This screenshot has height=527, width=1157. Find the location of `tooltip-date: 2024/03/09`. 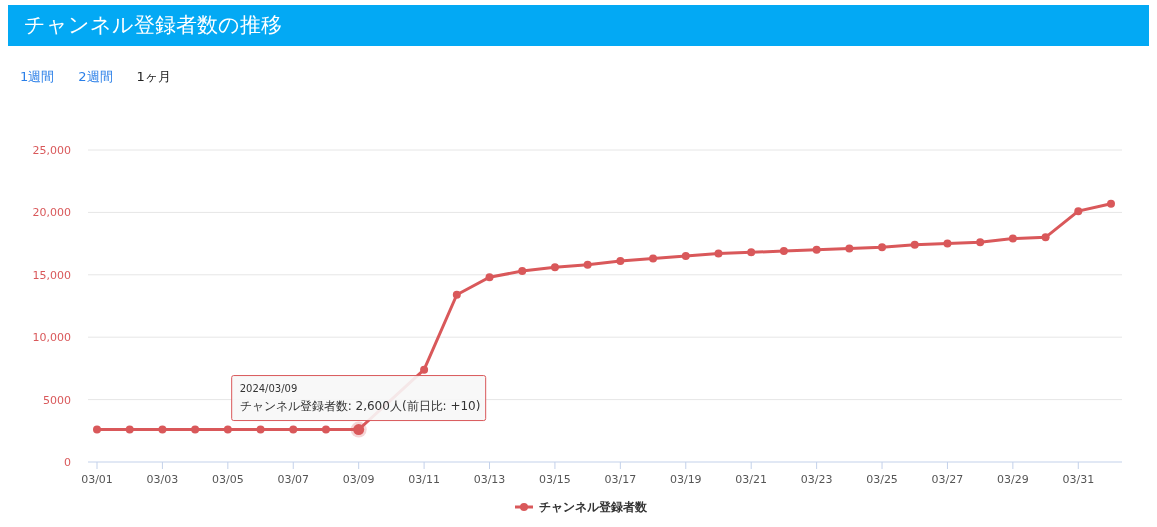

tooltip-date: 2024/03/09 is located at coordinates (268, 388).